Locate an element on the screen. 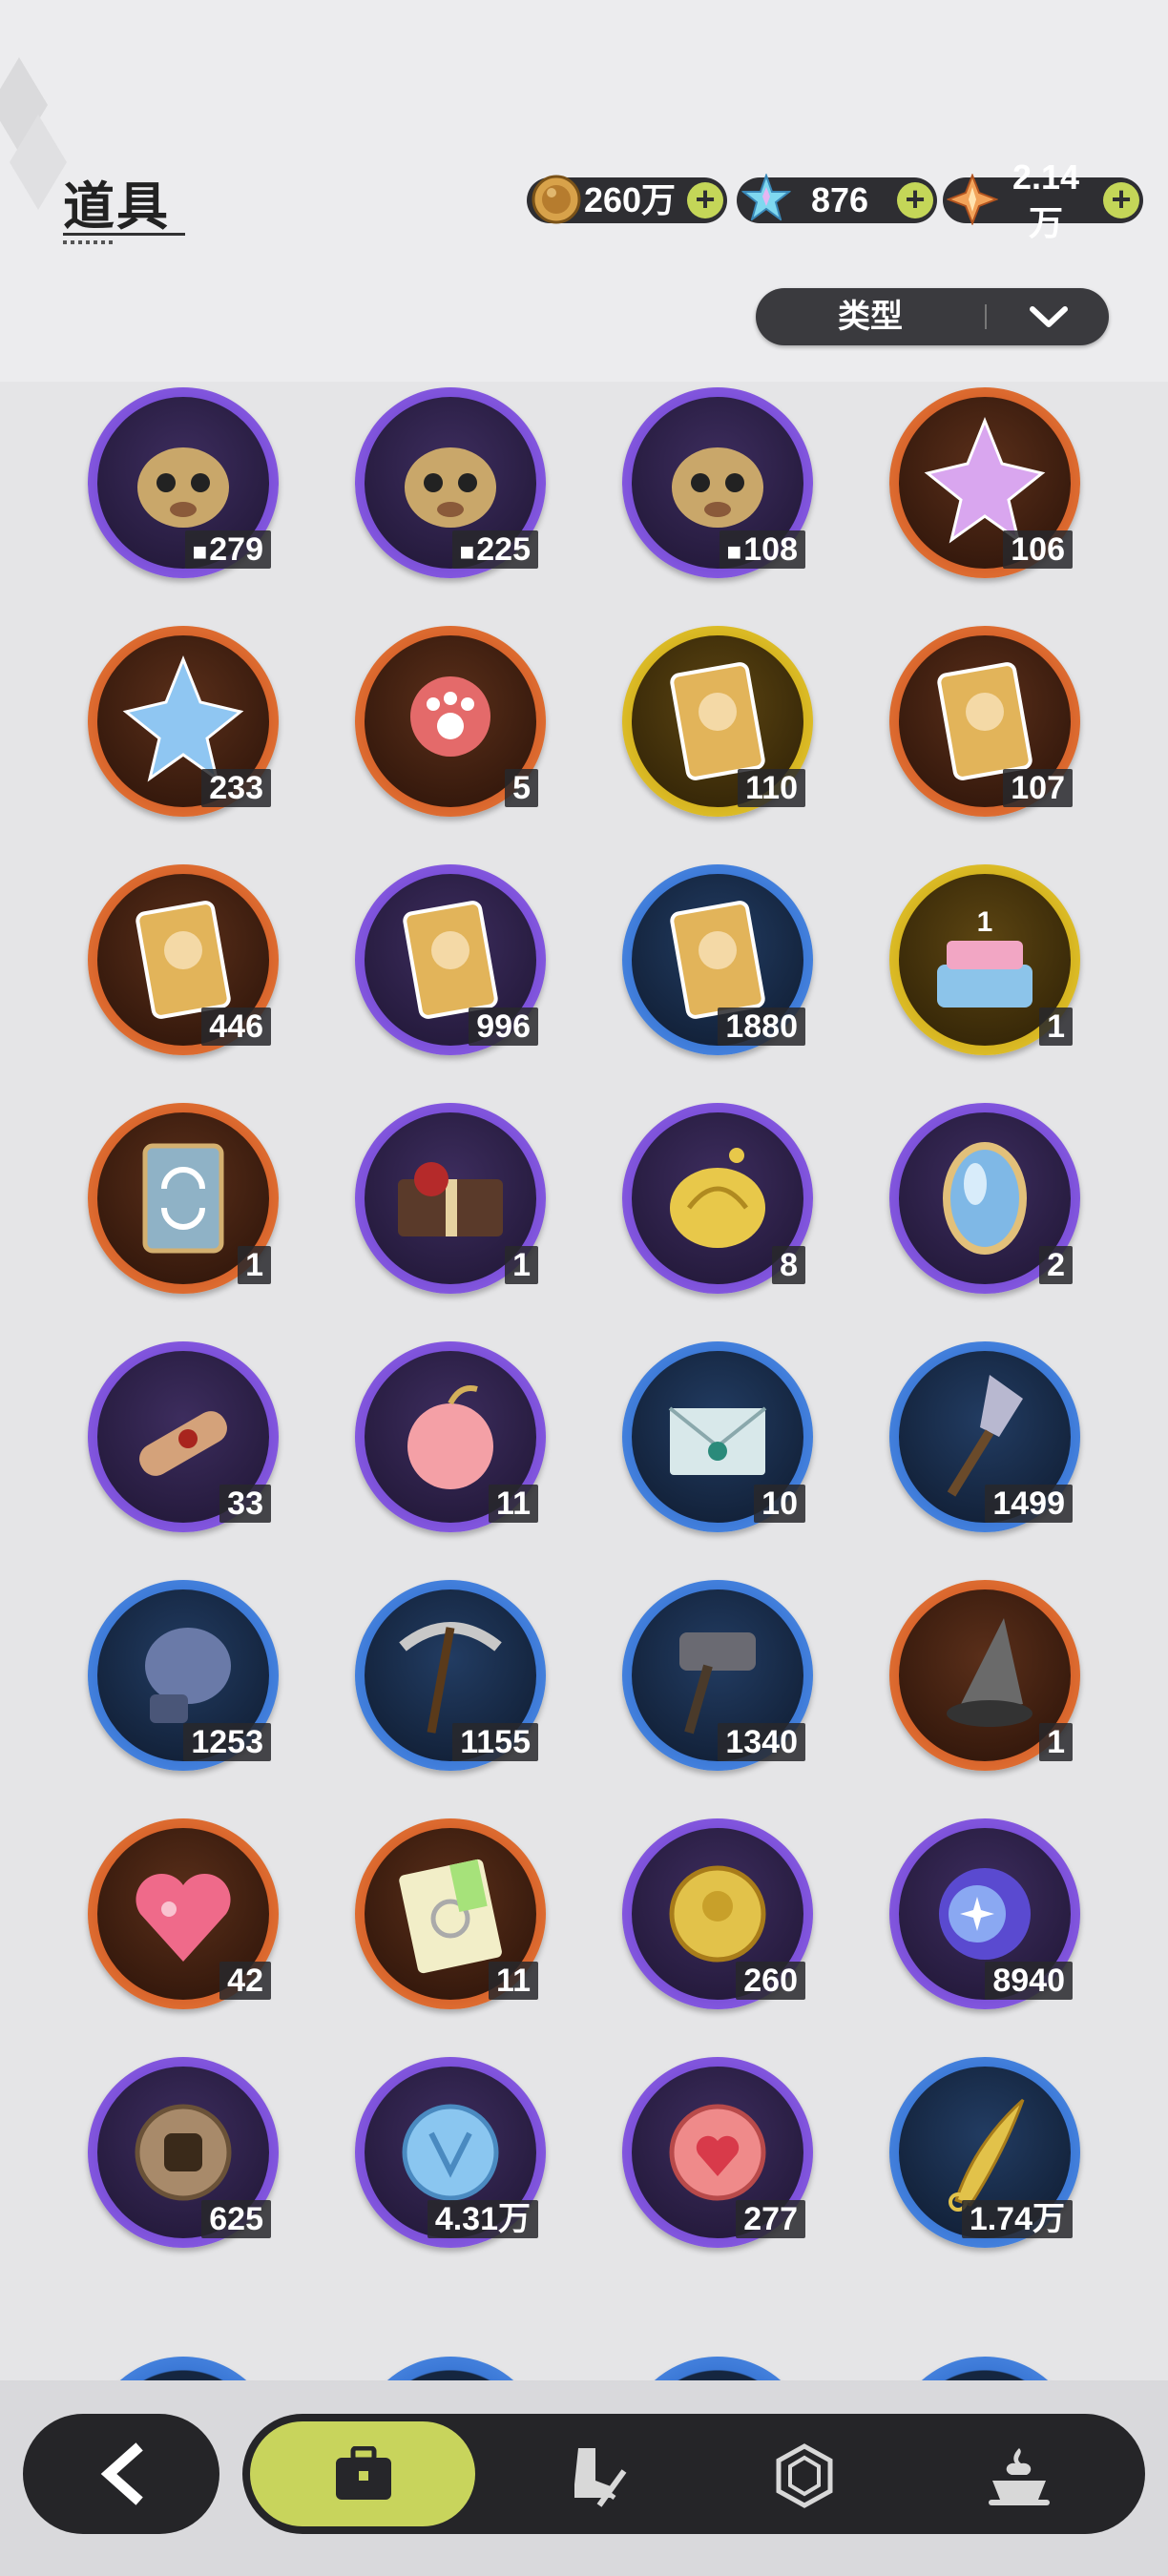  item-slot-birthday-cake: 11 is located at coordinates (985, 959).